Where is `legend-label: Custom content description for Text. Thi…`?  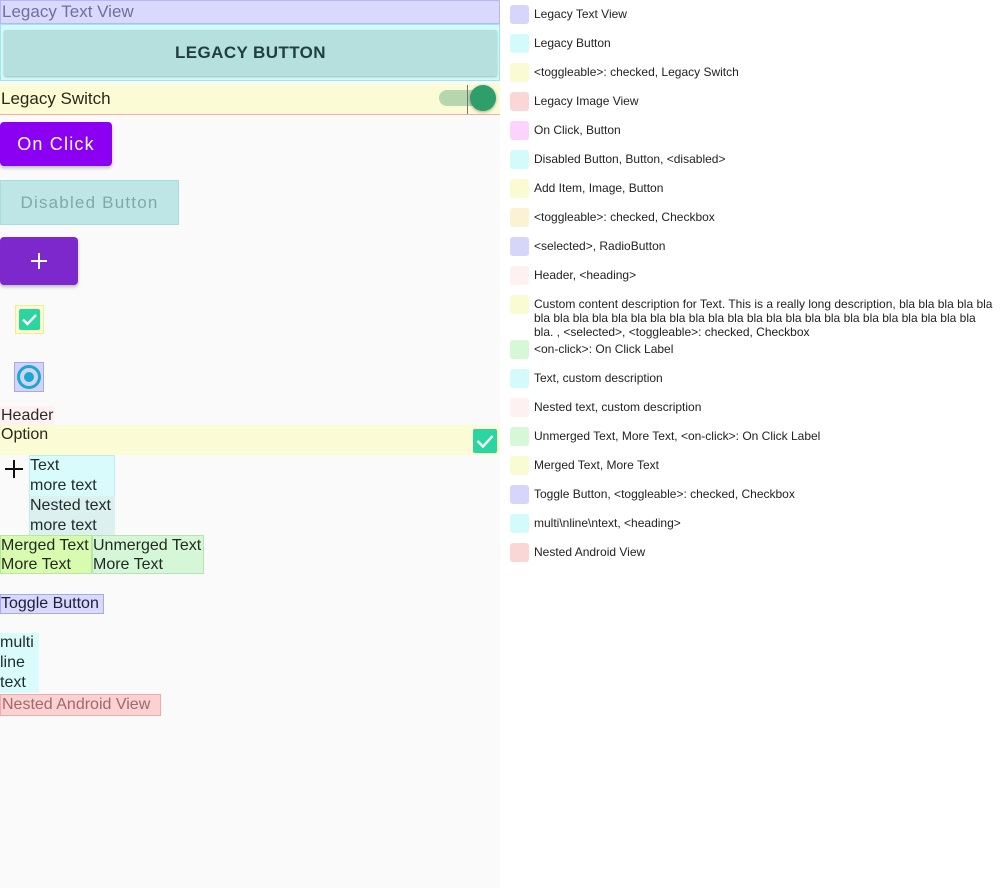 legend-label: Custom content description for Text. Thi… is located at coordinates (763, 318).